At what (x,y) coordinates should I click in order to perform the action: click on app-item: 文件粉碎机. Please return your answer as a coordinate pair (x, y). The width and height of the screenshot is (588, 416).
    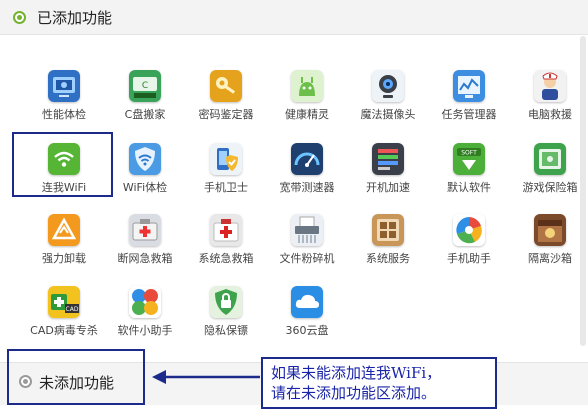
    Looking at the image, I should click on (307, 246).